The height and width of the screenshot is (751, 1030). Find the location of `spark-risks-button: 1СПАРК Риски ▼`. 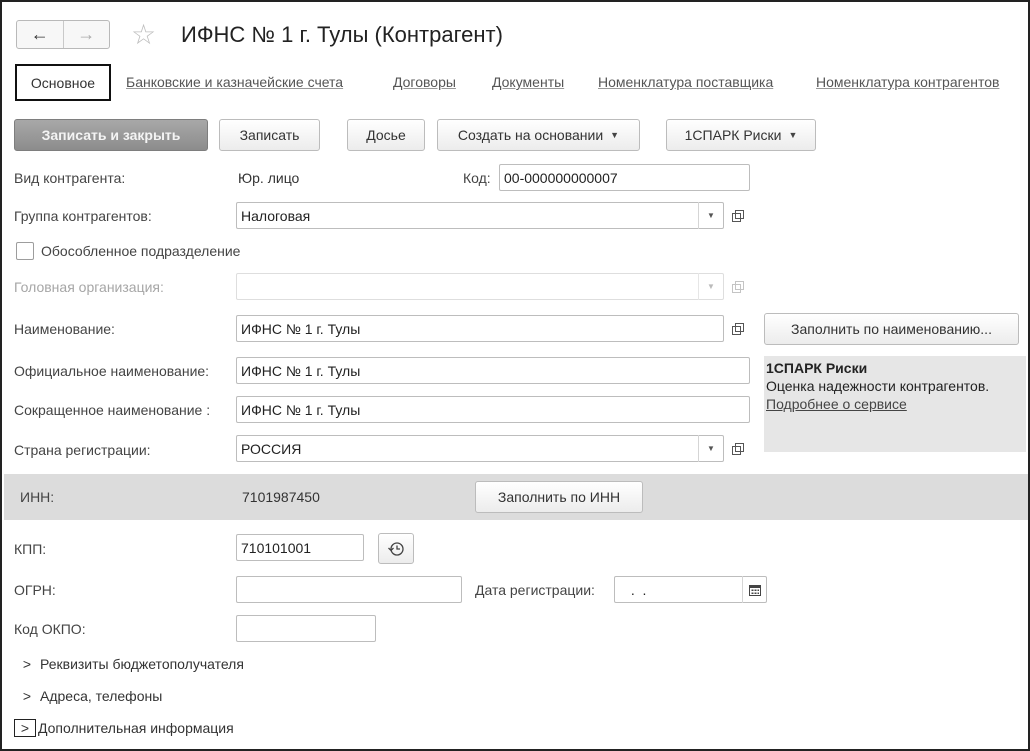

spark-risks-button: 1СПАРК Риски ▼ is located at coordinates (741, 135).